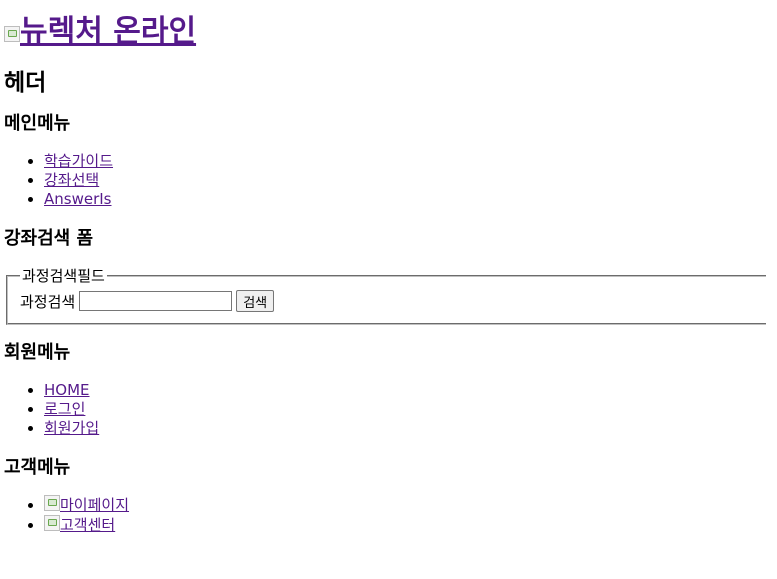 Image resolution: width=777 pixels, height=579 pixels. I want to click on header-title: 헤더, so click(25, 83).